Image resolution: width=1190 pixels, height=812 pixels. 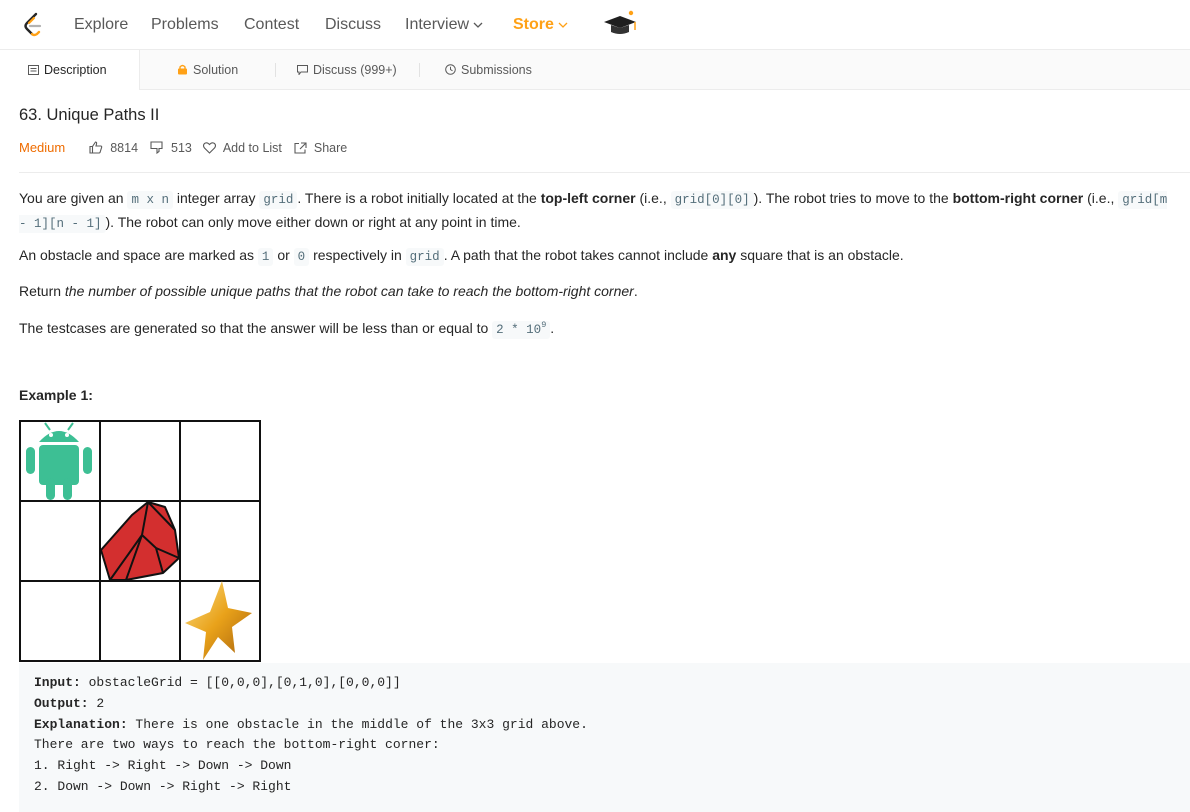 I want to click on value: obstacleGrid = [[0,0,0],[0,1,0],[0,0,0]], so click(x=240, y=682).